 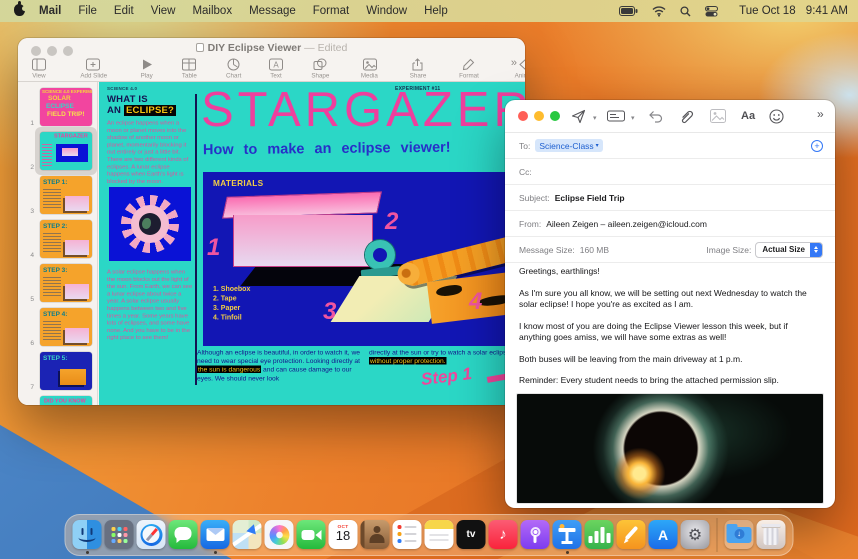 I want to click on slide-thumbnail-6: 6 STEP 4:, so click(x=58, y=327).